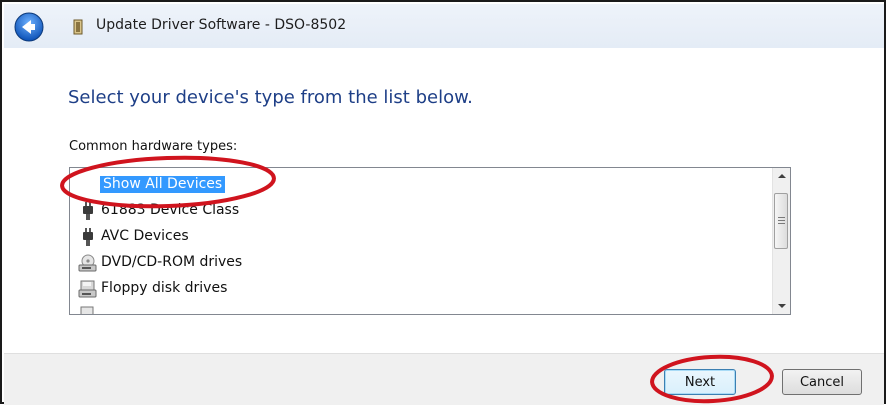 This screenshot has height=405, width=886. Describe the element at coordinates (418, 211) in the screenshot. I see `list-item-61883-device-class: 61883 Device Class` at that location.